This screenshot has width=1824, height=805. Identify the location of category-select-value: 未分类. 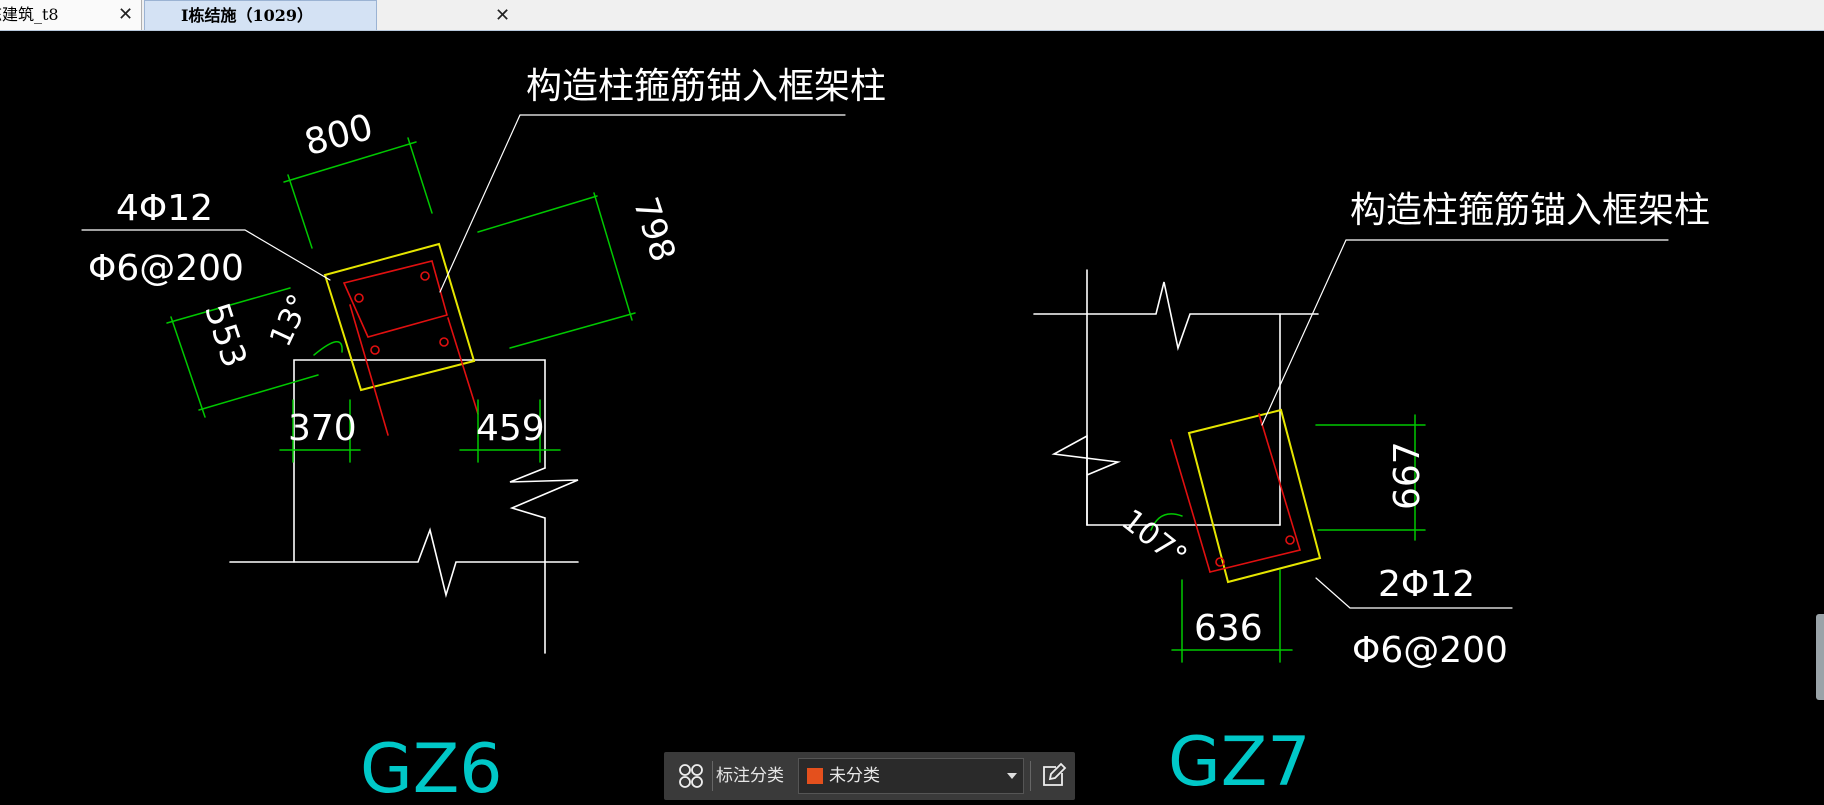
(854, 776).